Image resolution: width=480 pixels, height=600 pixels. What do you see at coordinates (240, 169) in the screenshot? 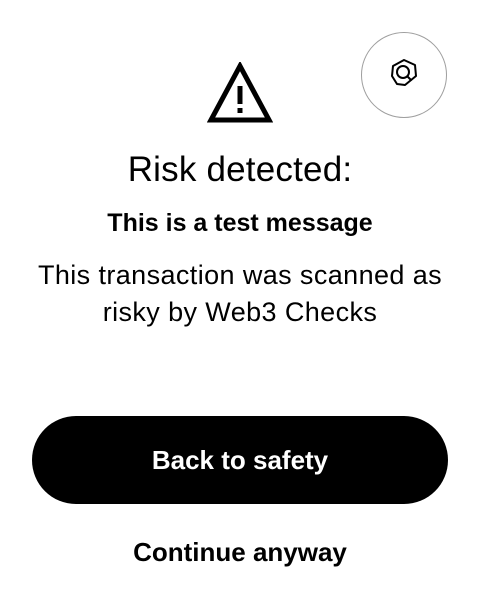
I see `alert-title: Risk detected:` at bounding box center [240, 169].